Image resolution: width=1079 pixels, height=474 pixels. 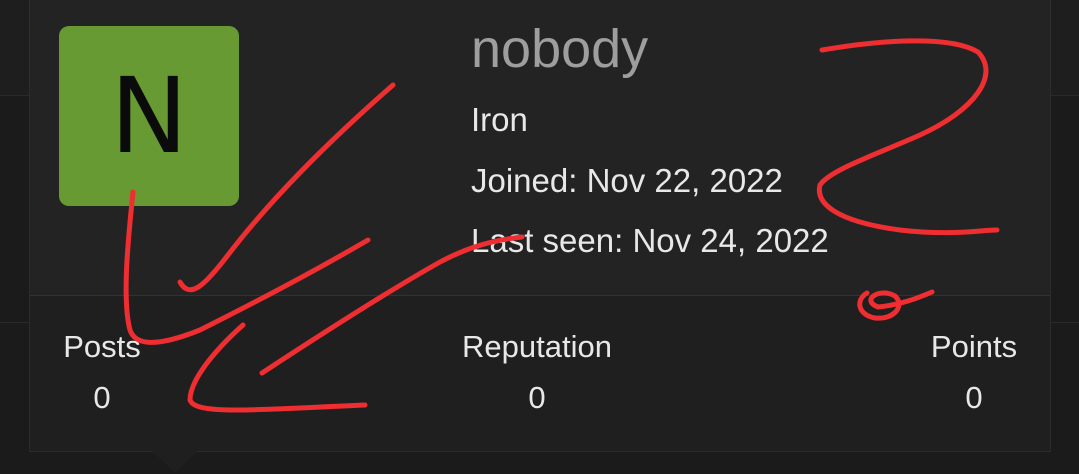 What do you see at coordinates (974, 372) in the screenshot?
I see `points-stat: Points 0` at bounding box center [974, 372].